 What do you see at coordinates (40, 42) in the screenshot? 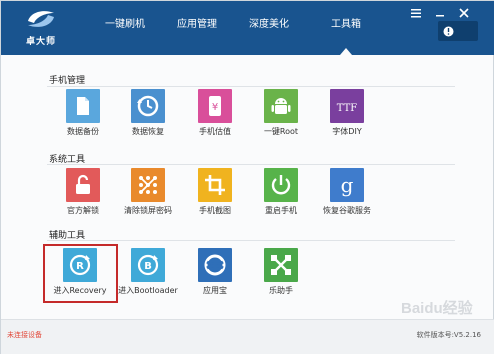
I see `logo-text: 卓大师` at bounding box center [40, 42].